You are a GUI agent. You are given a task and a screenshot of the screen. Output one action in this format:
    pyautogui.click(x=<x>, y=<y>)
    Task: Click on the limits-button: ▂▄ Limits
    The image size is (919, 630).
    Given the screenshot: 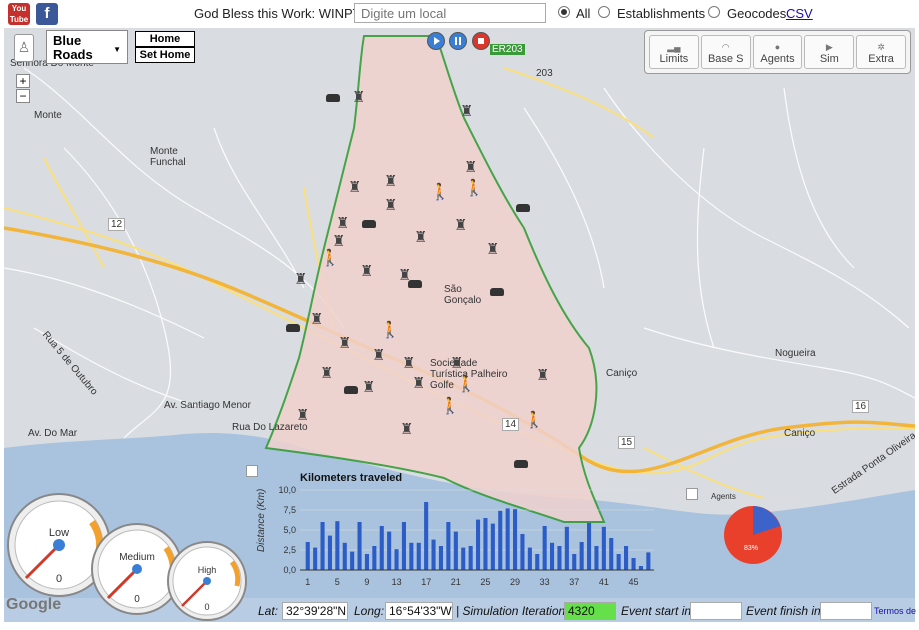 What is the action you would take?
    pyautogui.click(x=674, y=52)
    